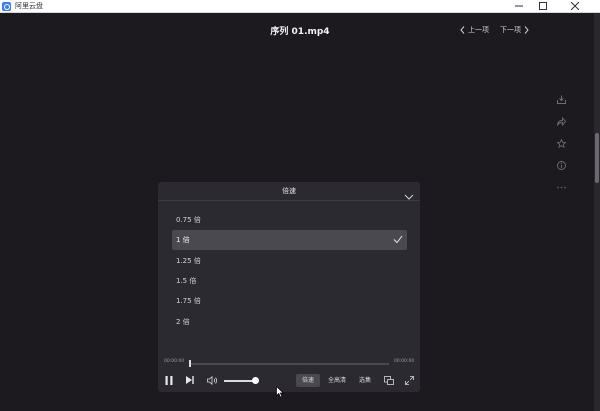 This screenshot has height=411, width=600. I want to click on previous-item-button: 上一项, so click(474, 30).